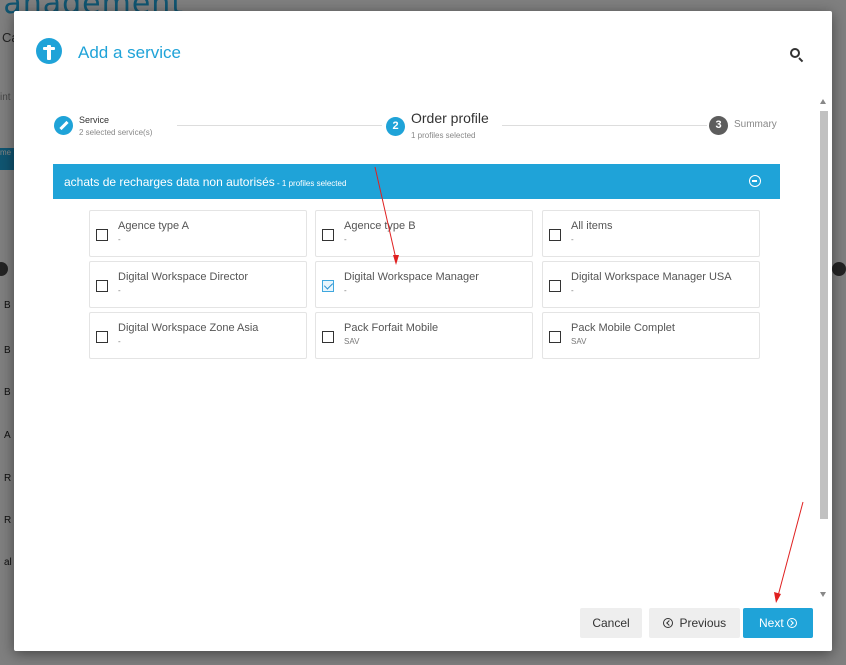  Describe the element at coordinates (755, 181) in the screenshot. I see `collapse-circle-icon` at that location.